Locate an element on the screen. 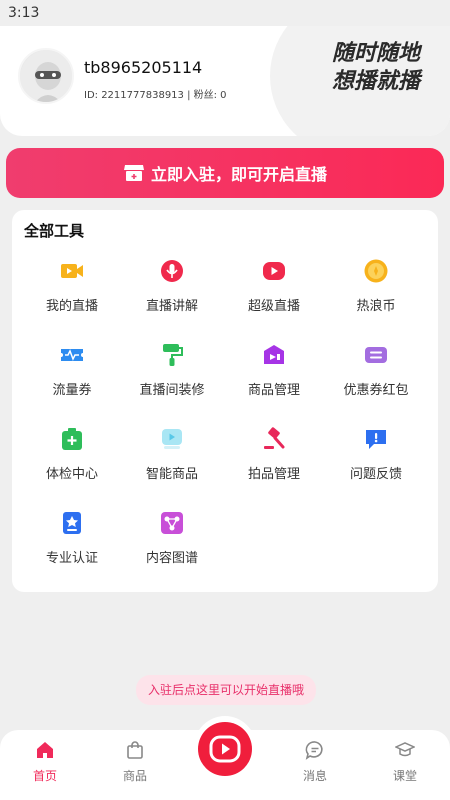  tool-live-explain: 直播讲解 is located at coordinates (172, 293).